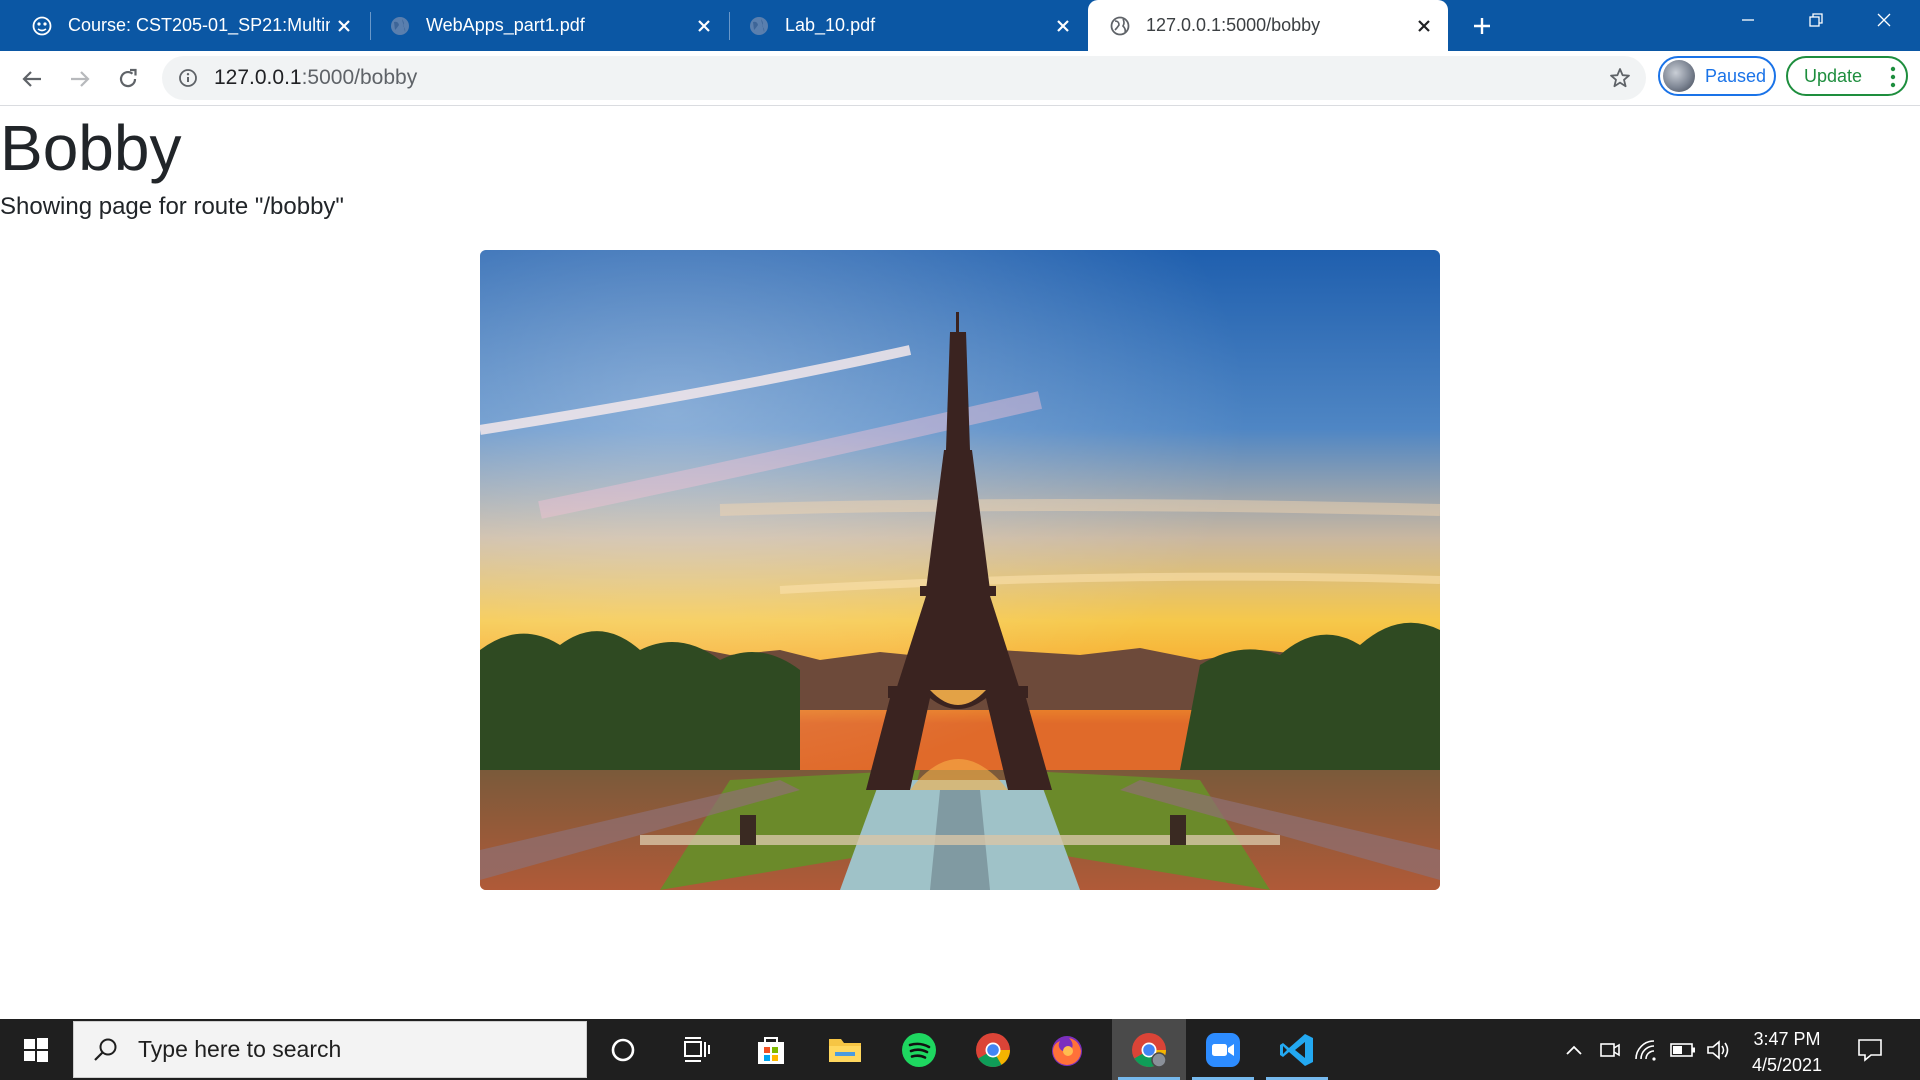  I want to click on file-explorer-icon, so click(845, 1050).